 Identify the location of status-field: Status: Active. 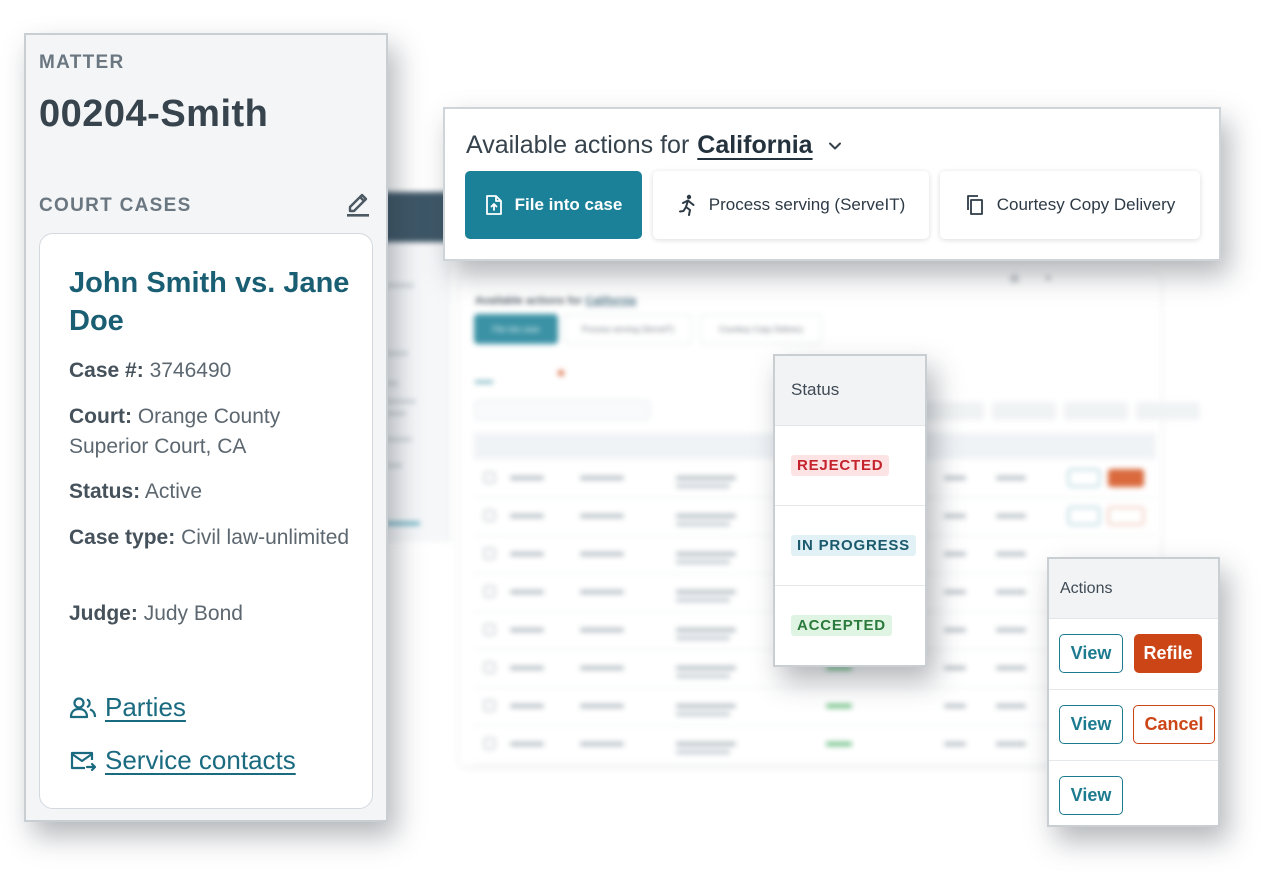
(214, 492).